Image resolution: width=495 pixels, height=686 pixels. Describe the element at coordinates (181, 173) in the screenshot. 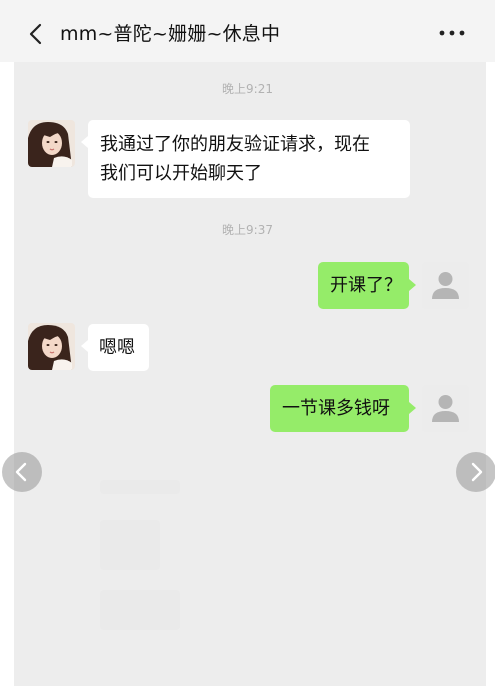

I see `message-text: 我们可以开始聊天了` at that location.